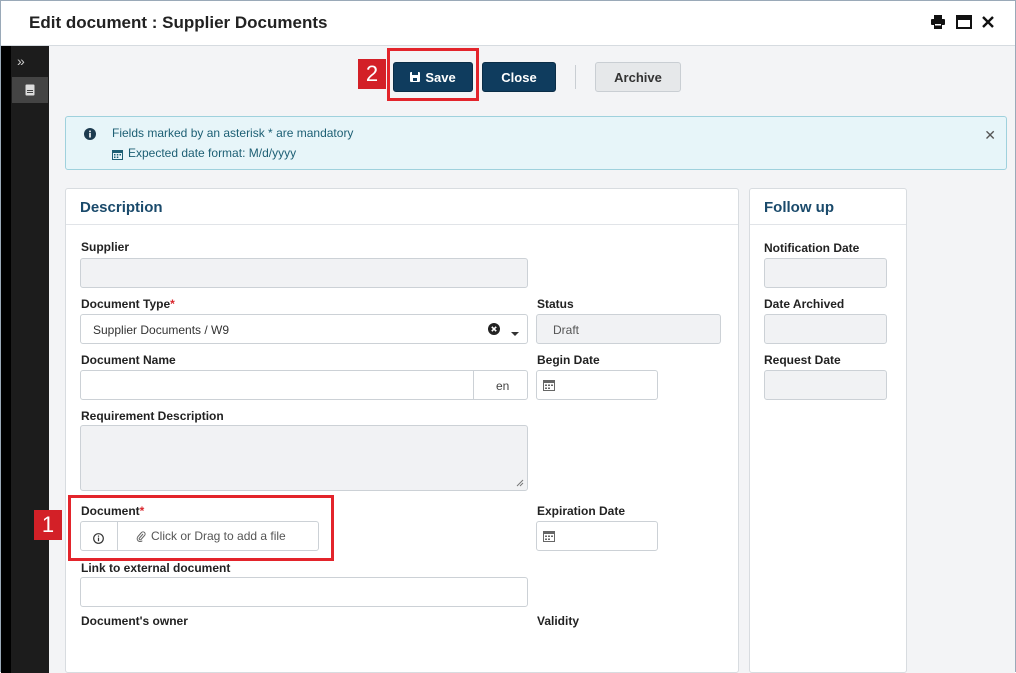 The height and width of the screenshot is (673, 1016). Describe the element at coordinates (938, 22) in the screenshot. I see `print-icon` at that location.